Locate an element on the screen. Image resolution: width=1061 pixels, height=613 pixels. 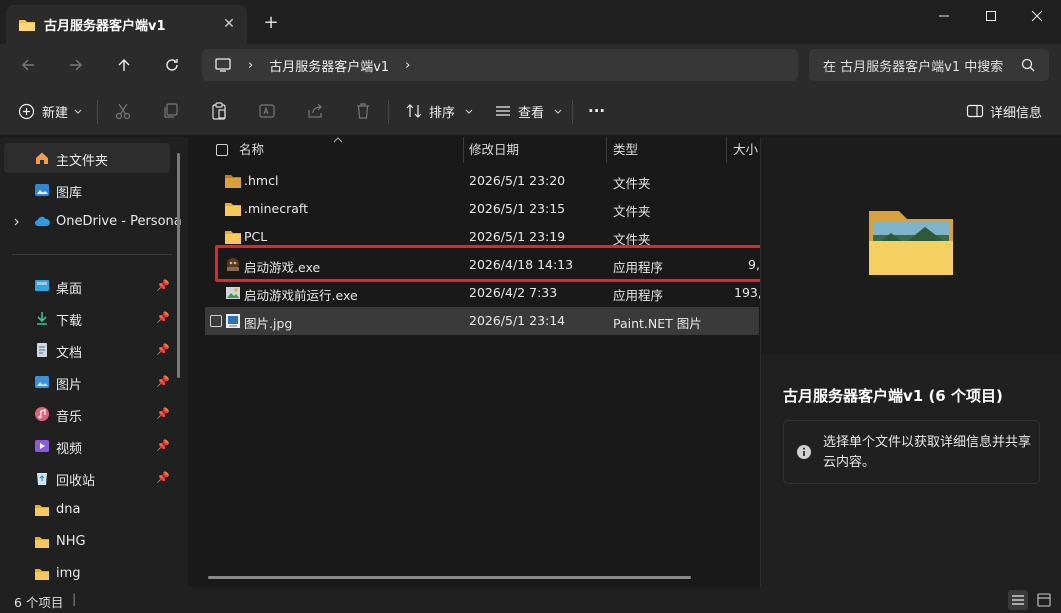
sidebar-item-home: 主文件夹 is located at coordinates (87, 158).